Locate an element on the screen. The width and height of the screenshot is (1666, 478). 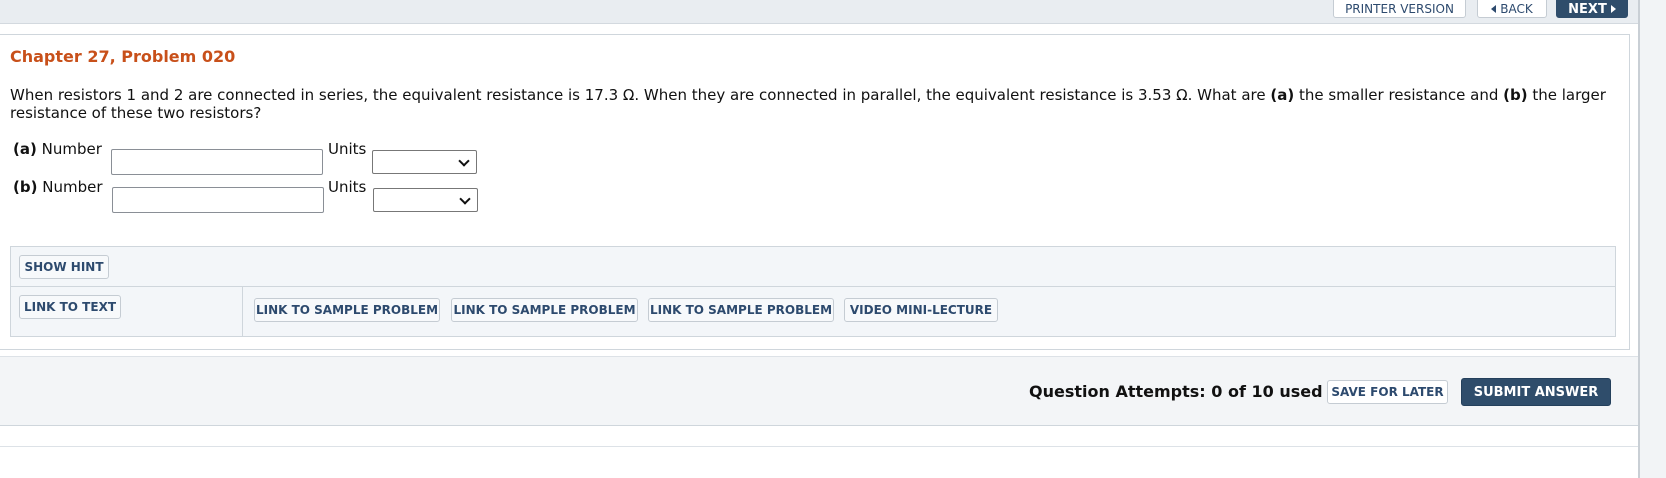
answer-b-number-label: Number is located at coordinates (72, 187).